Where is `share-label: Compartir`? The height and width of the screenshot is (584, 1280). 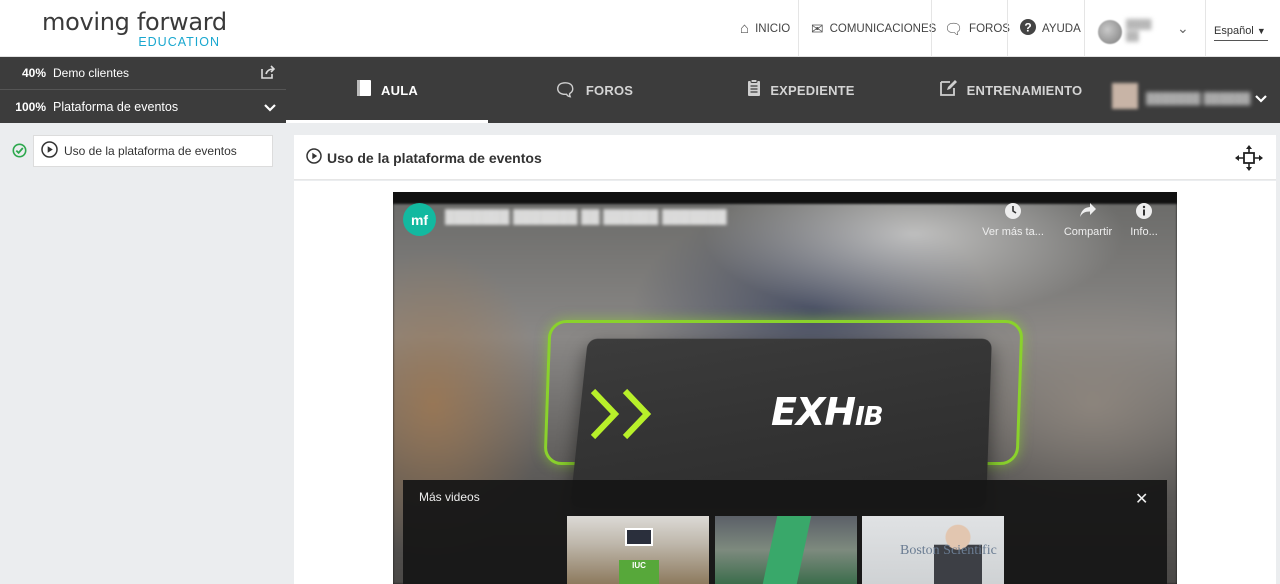
share-label: Compartir is located at coordinates (1088, 232).